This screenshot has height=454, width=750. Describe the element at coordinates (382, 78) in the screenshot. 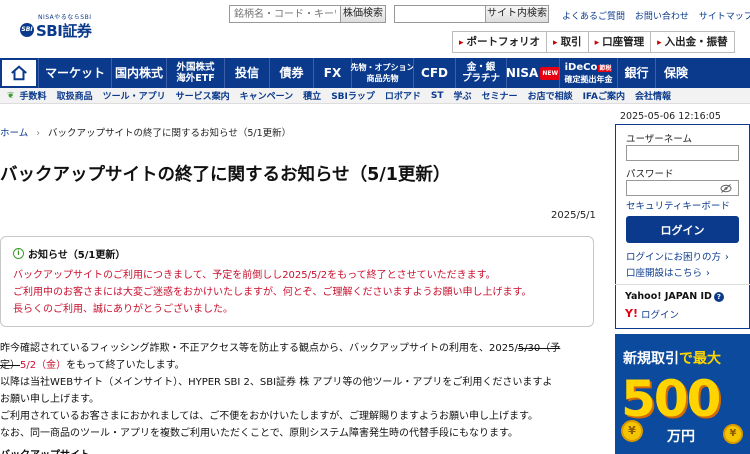

I see `nav-futures-sub: 商品先物` at that location.